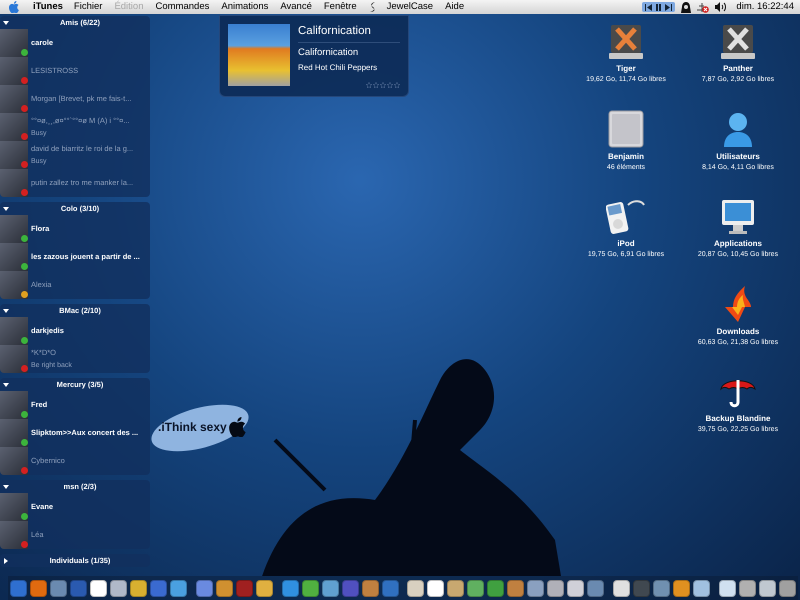 This screenshot has width=800, height=600. What do you see at coordinates (454, 7) in the screenshot?
I see `menu-item: Aide` at bounding box center [454, 7].